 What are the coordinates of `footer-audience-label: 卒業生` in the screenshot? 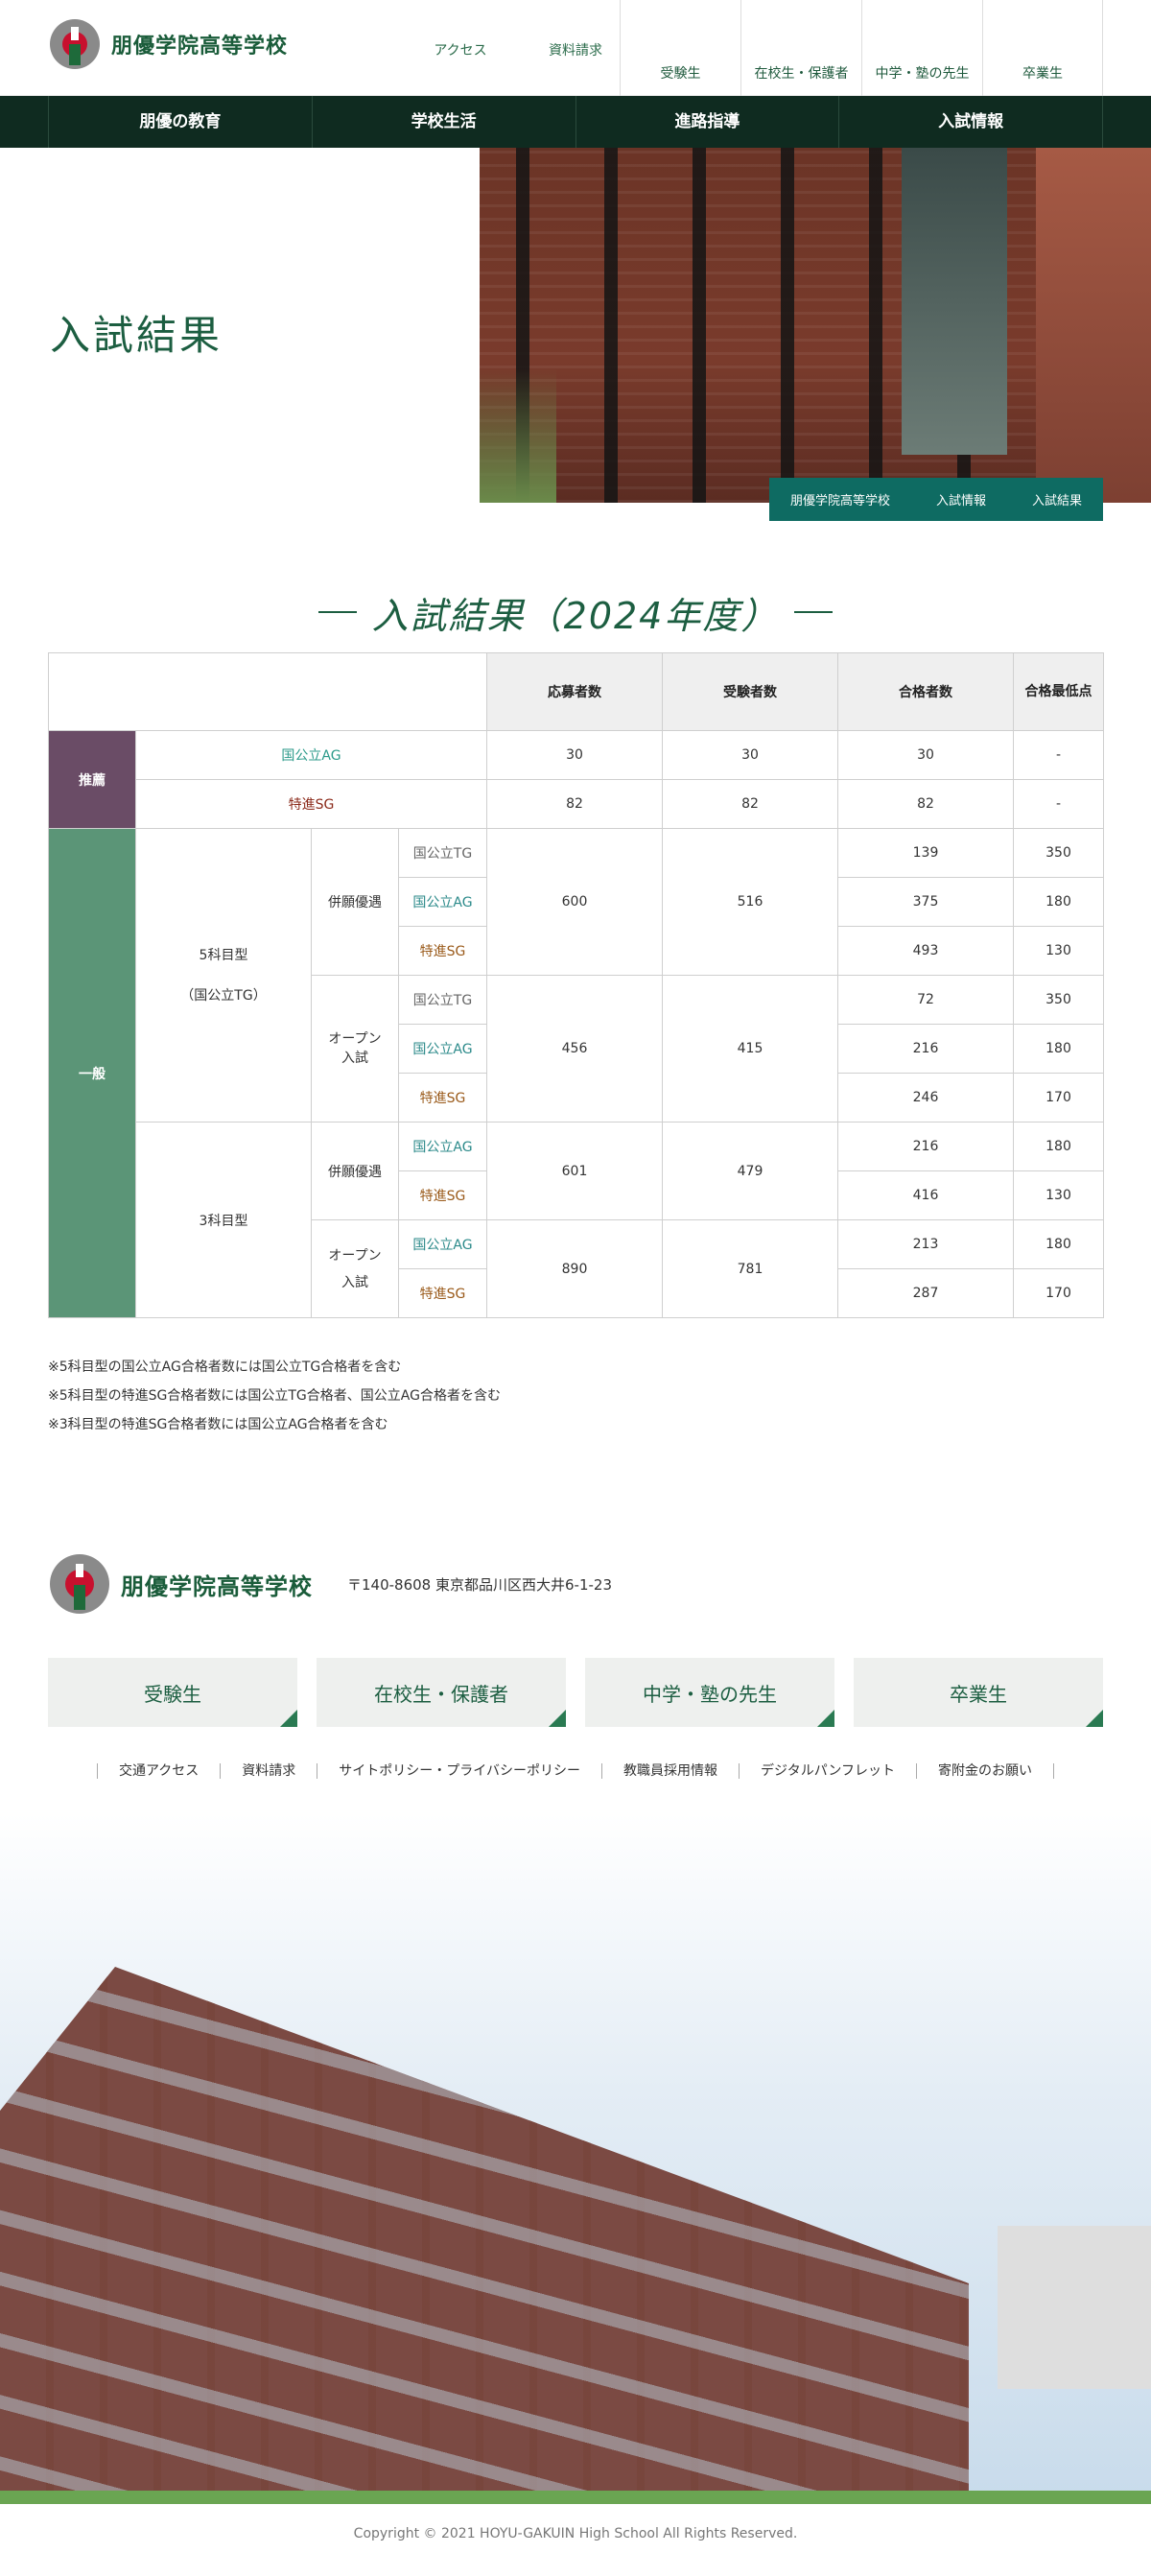 It's located at (978, 1694).